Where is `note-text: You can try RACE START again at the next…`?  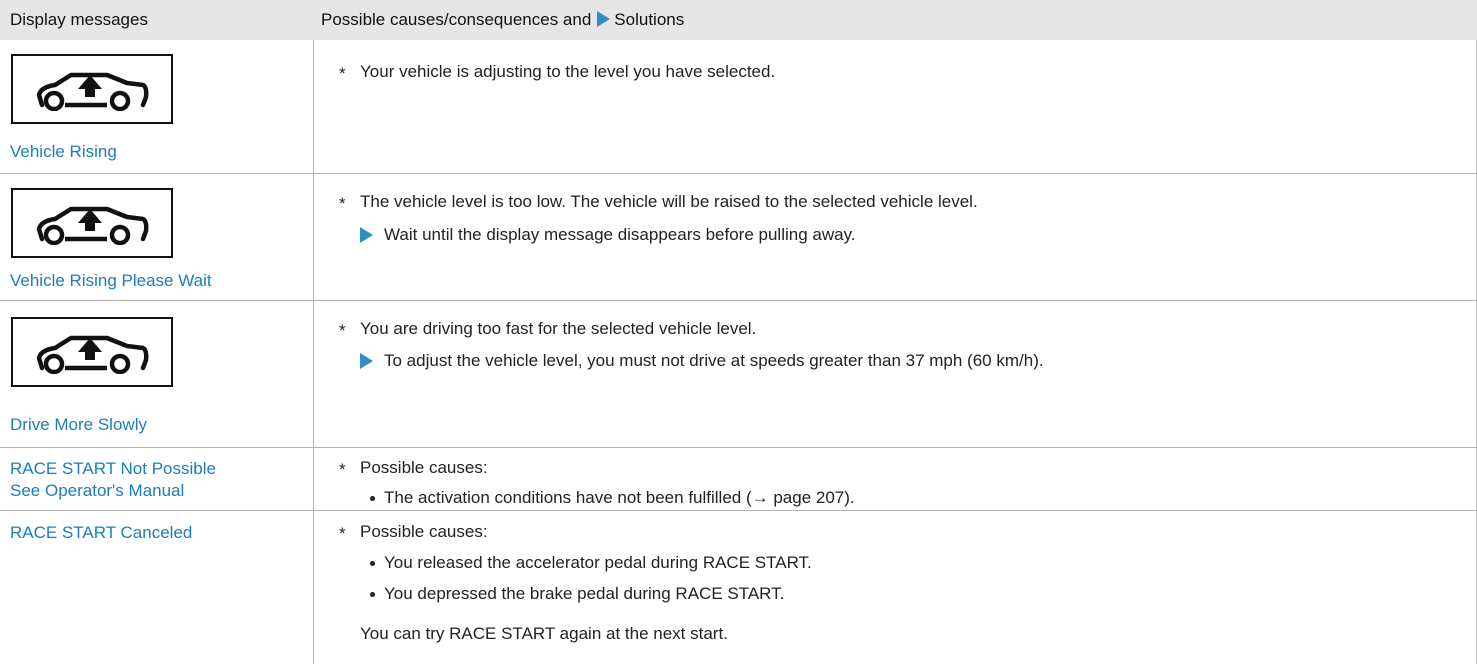
note-text: You can try RACE START again at the next… is located at coordinates (544, 633).